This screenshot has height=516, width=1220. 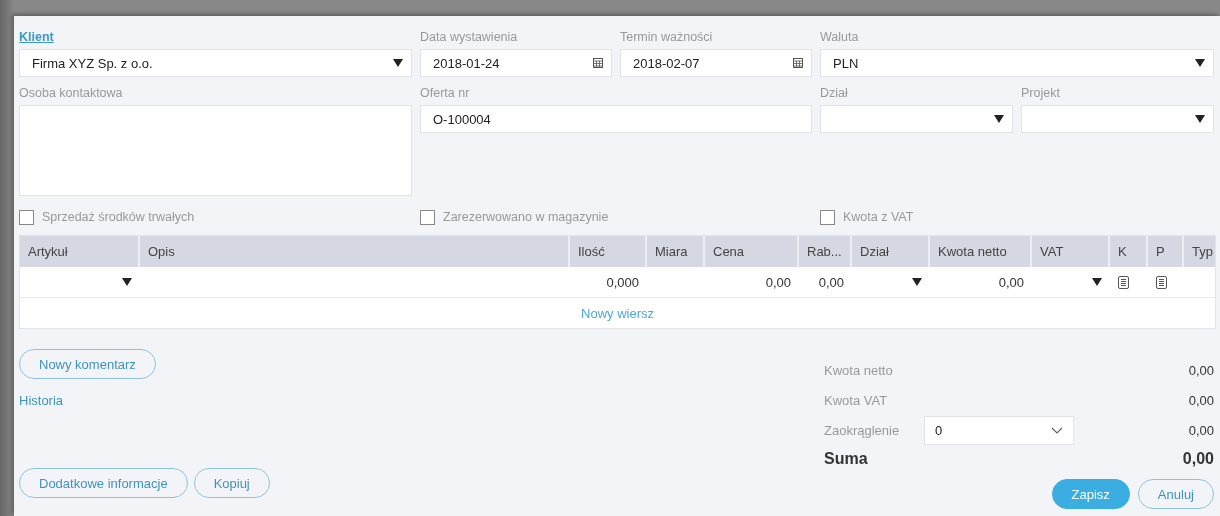 What do you see at coordinates (71, 93) in the screenshot?
I see `field-label: Osoba kontaktowa` at bounding box center [71, 93].